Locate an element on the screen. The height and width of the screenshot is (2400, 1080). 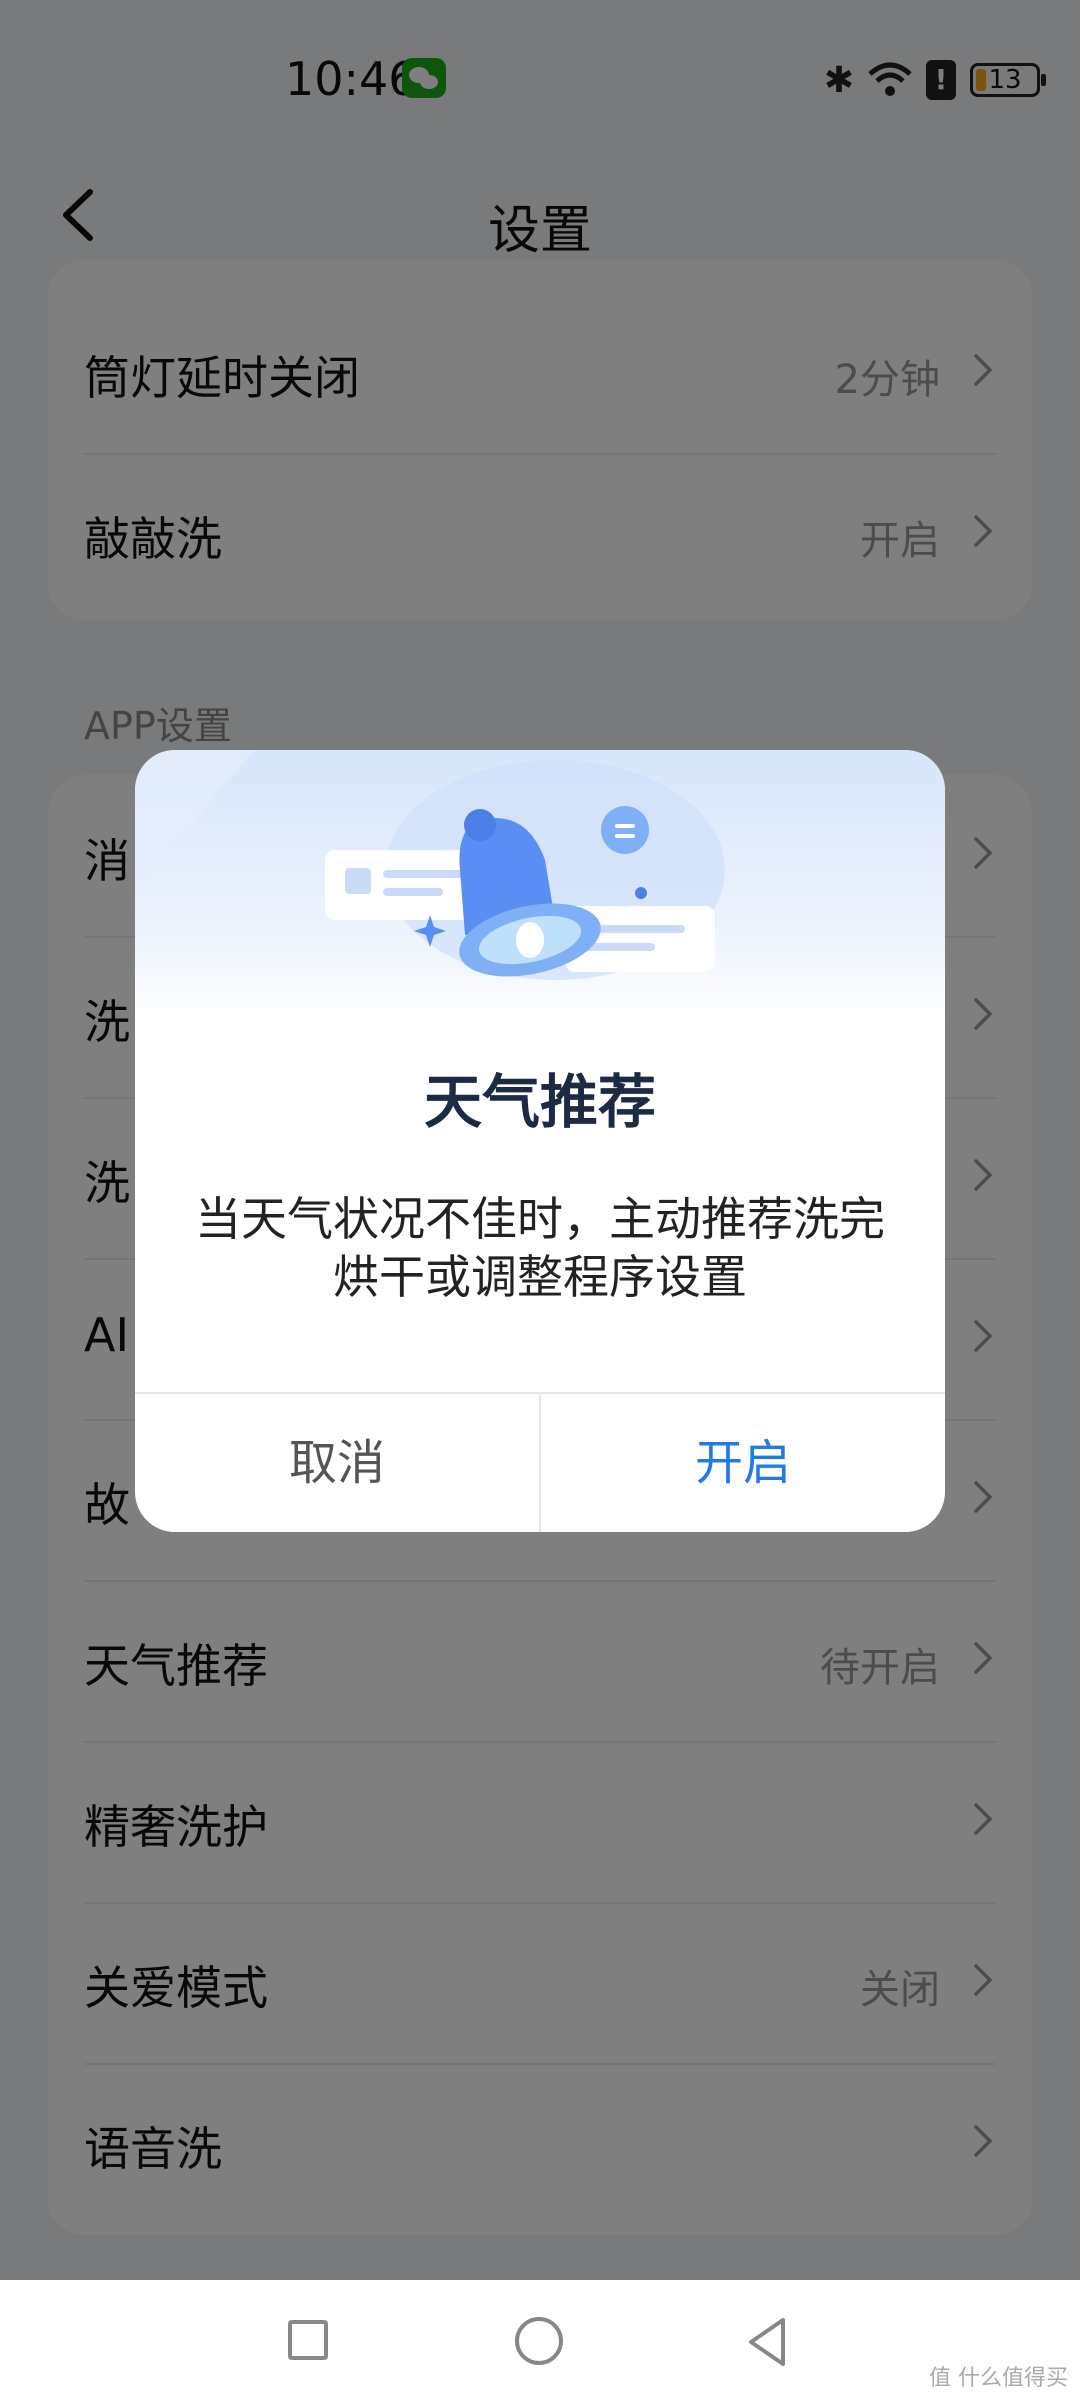
cancel-button: 取消 is located at coordinates (338, 1463).